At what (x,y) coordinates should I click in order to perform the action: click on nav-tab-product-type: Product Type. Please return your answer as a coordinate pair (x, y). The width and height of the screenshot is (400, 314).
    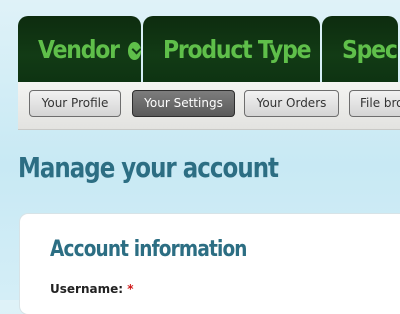
    Looking at the image, I should click on (232, 49).